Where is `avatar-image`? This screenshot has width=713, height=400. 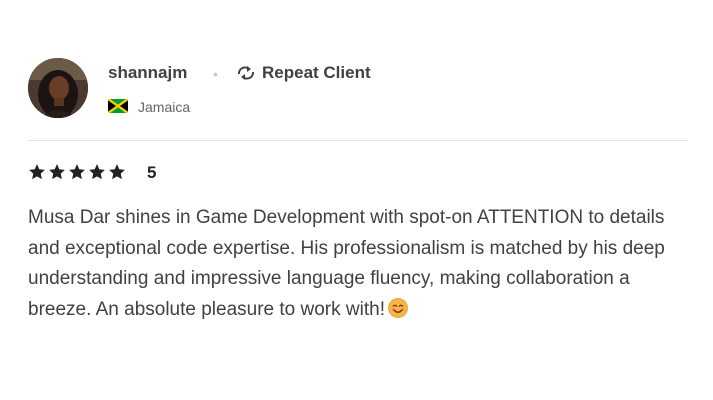
avatar-image is located at coordinates (58, 88).